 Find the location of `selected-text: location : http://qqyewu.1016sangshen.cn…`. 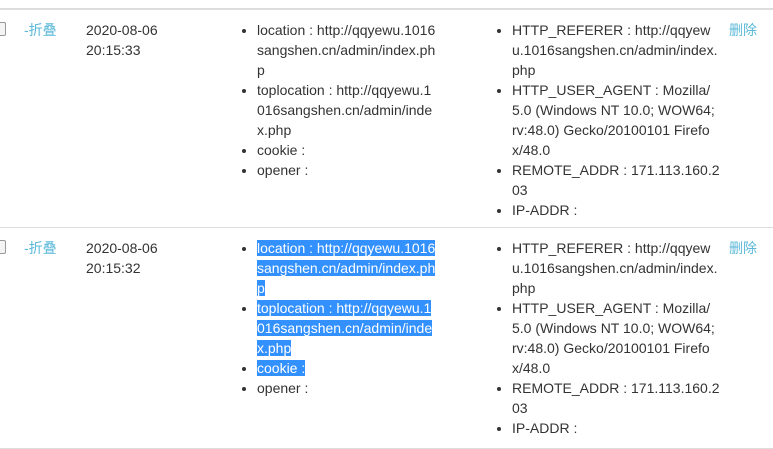

selected-text: location : http://qqyewu.1016sangshen.cn… is located at coordinates (346, 268).